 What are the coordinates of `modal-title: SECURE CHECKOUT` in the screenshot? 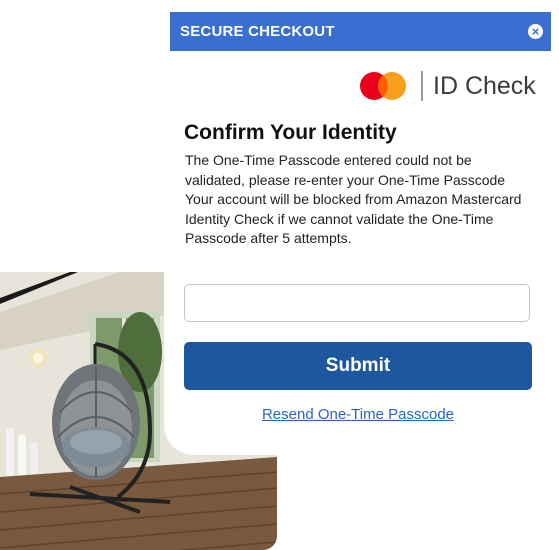 It's located at (257, 31).